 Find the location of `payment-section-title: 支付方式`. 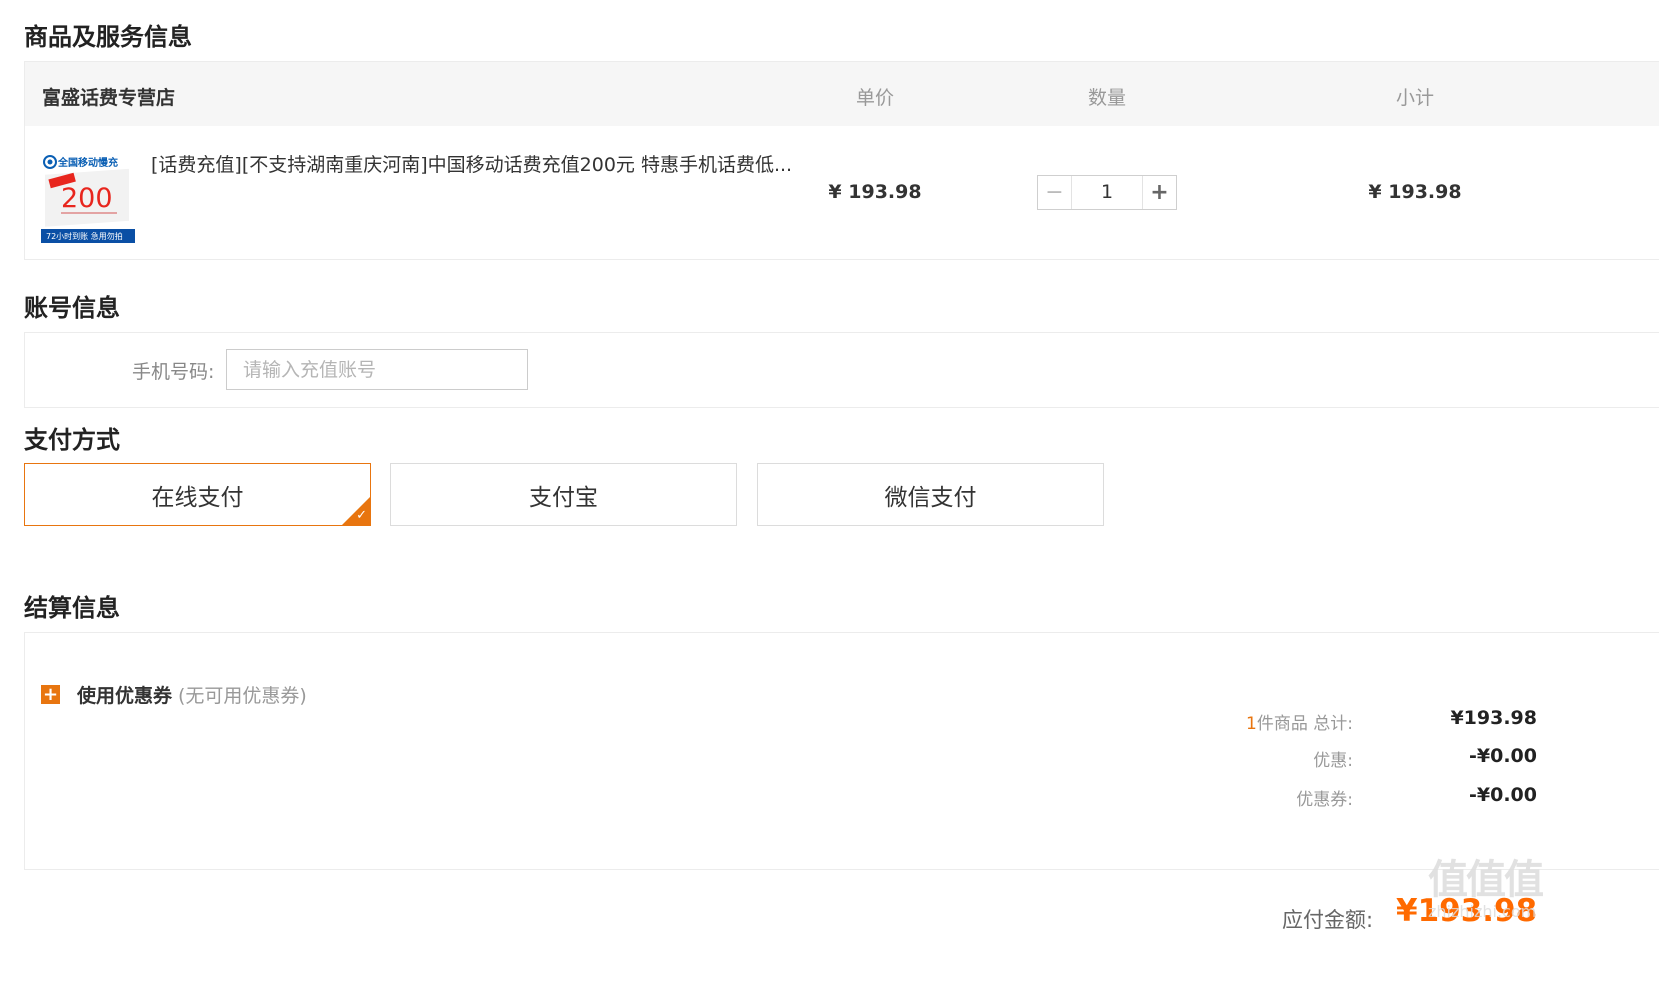

payment-section-title: 支付方式 is located at coordinates (72, 440).